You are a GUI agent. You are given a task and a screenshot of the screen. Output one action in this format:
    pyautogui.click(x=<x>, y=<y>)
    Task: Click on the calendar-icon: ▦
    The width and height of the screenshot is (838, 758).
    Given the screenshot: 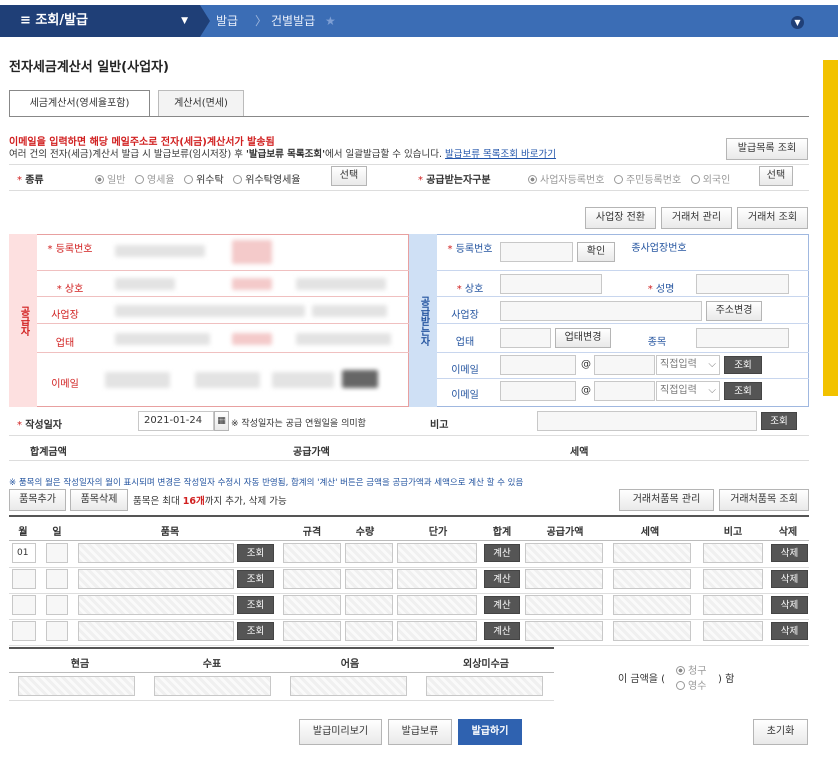 What is the action you would take?
    pyautogui.click(x=221, y=421)
    